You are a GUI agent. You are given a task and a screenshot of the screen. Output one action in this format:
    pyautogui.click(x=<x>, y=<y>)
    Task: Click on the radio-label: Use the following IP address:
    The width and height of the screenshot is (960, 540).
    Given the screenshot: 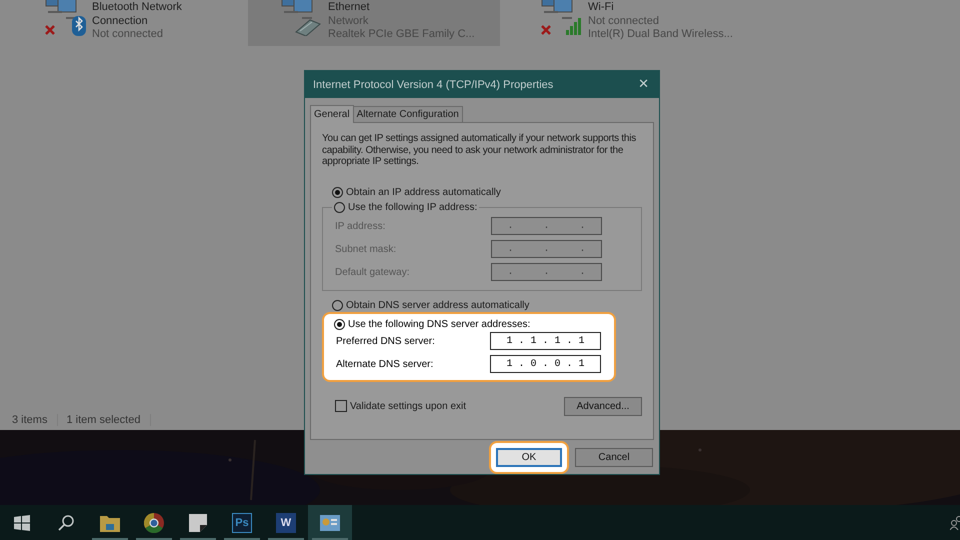 What is the action you would take?
    pyautogui.click(x=413, y=207)
    